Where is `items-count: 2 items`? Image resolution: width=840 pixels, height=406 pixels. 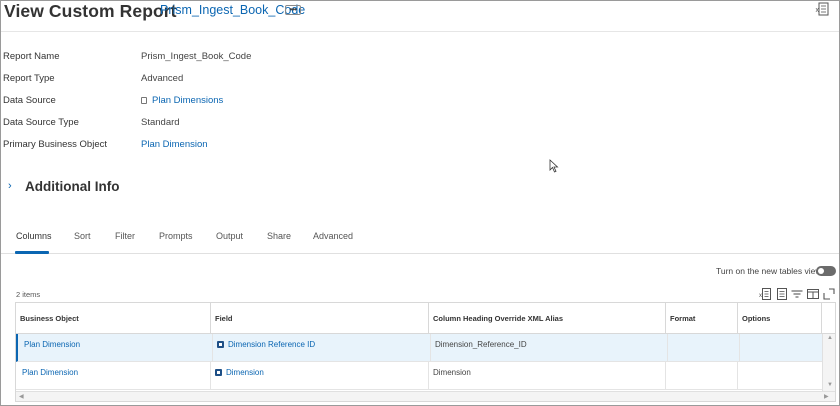
items-count: 2 items is located at coordinates (28, 294).